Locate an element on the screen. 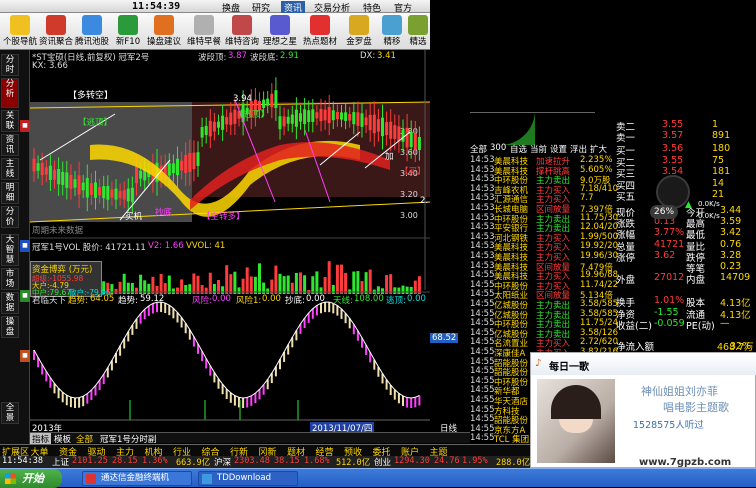 This screenshot has height=488, width=756. news-aggregate-button: 资讯聚合 is located at coordinates (56, 32).